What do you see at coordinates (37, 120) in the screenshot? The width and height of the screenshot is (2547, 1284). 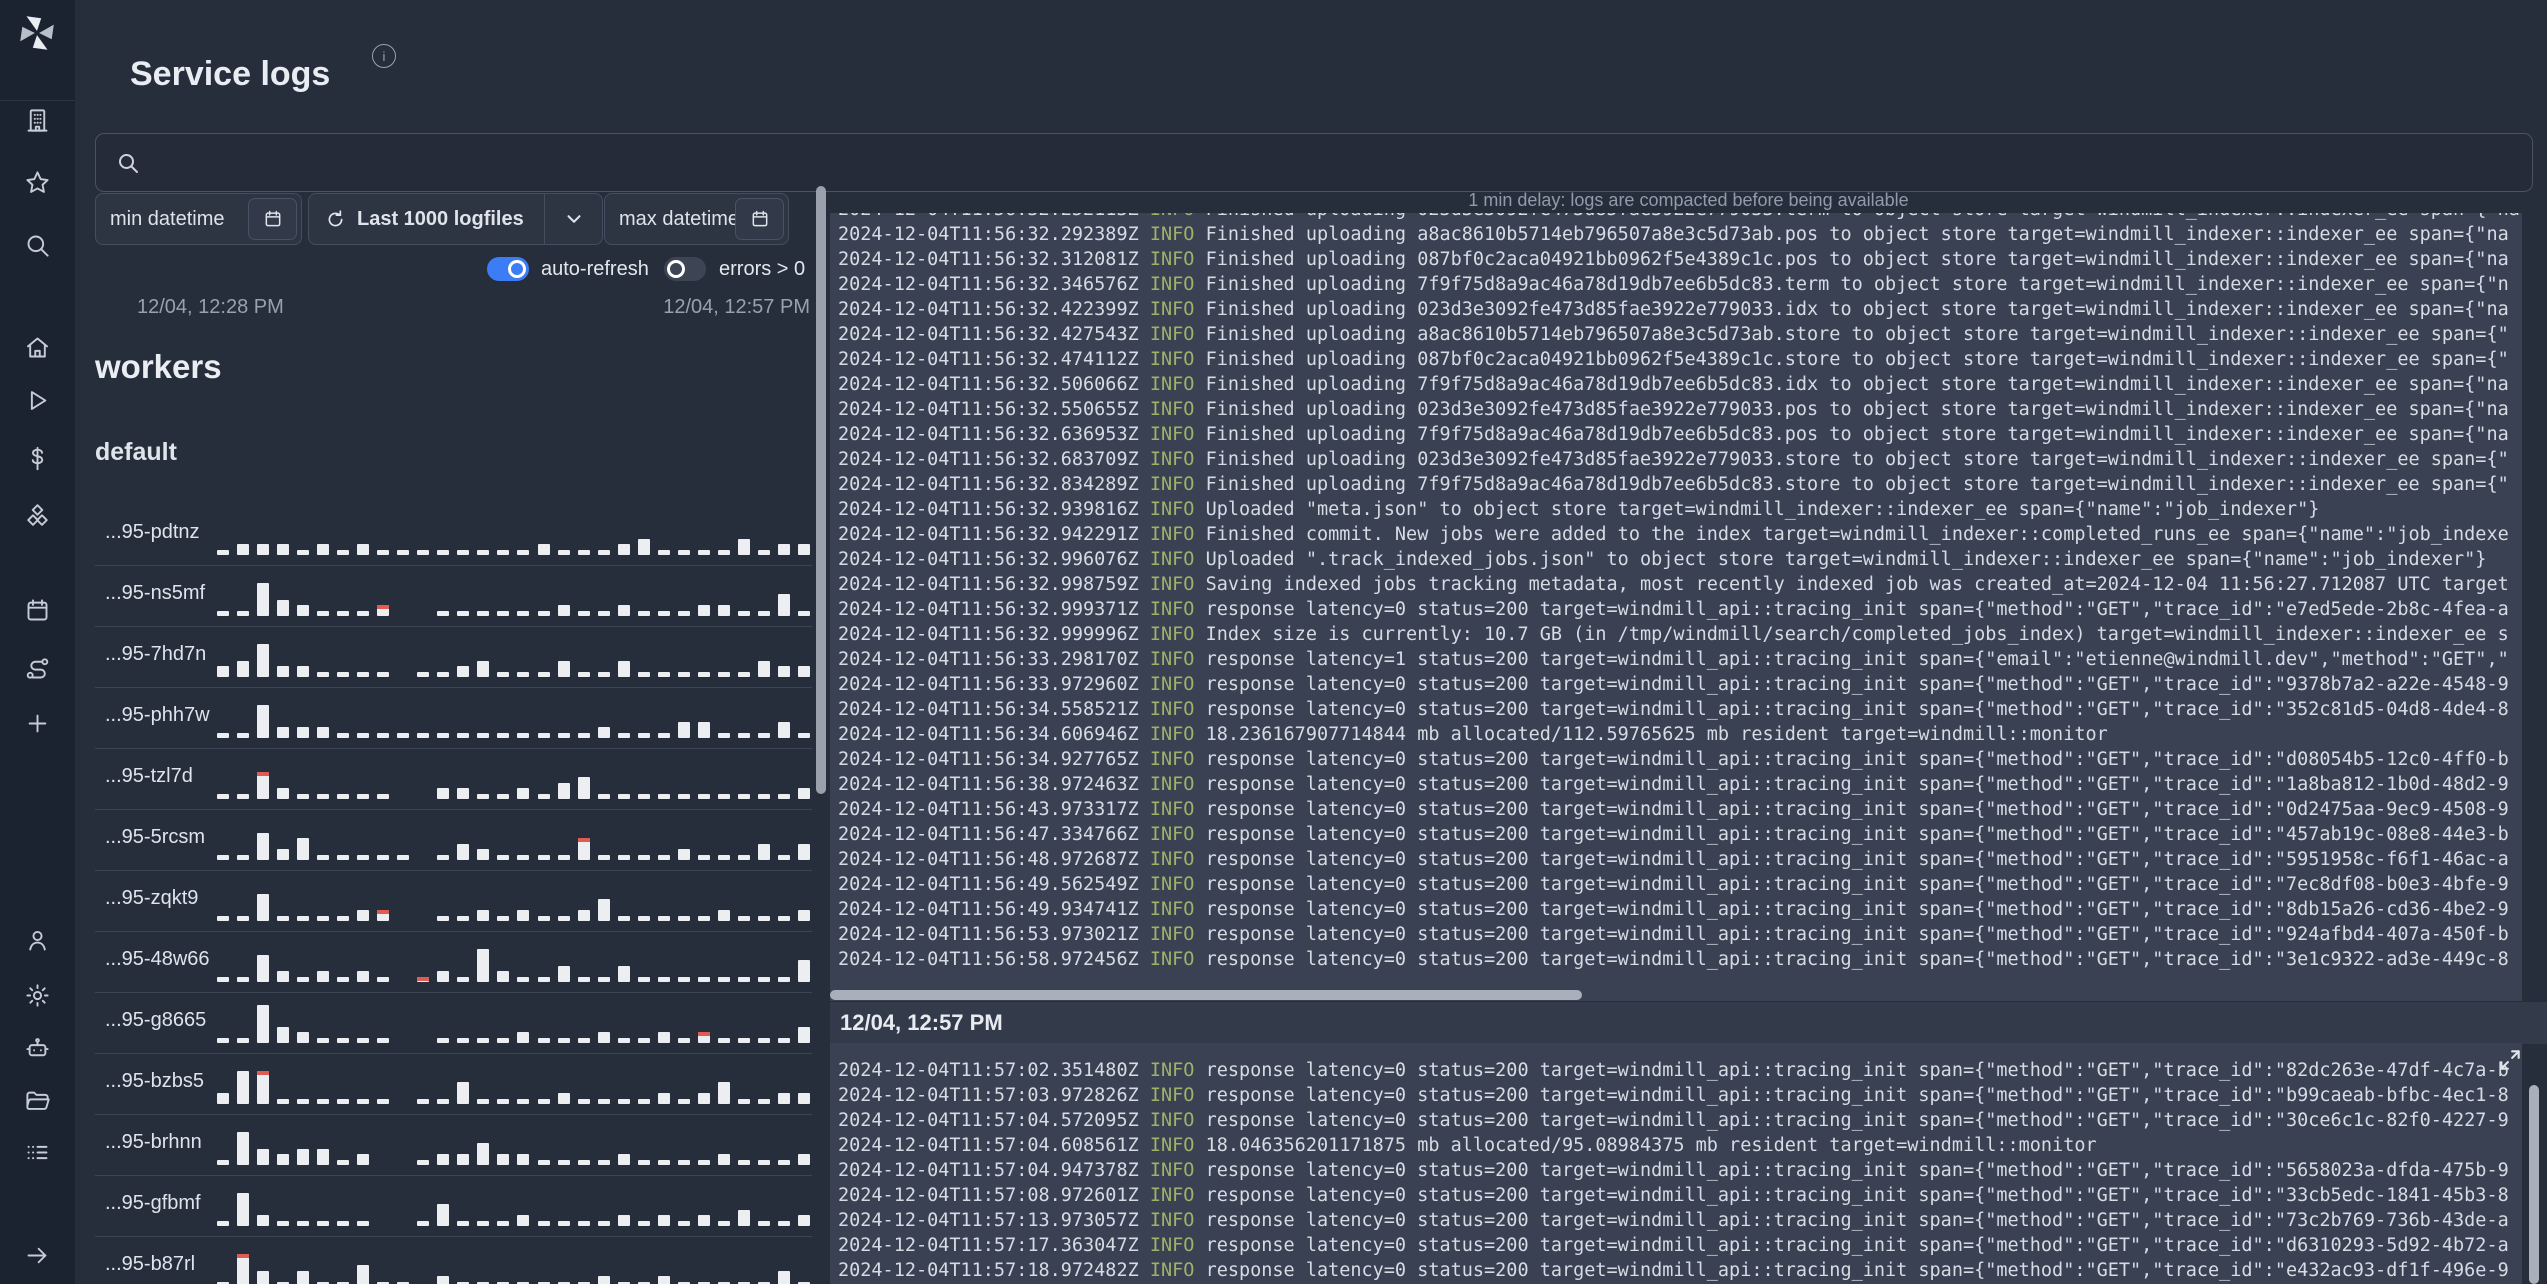 I see `building-icon` at bounding box center [37, 120].